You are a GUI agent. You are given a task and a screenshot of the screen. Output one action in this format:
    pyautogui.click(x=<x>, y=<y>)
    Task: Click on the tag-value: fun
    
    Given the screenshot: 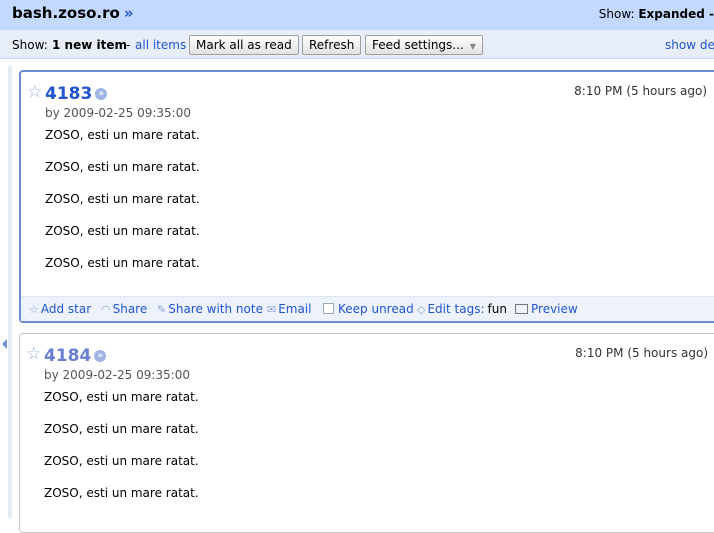 What is the action you would take?
    pyautogui.click(x=497, y=309)
    